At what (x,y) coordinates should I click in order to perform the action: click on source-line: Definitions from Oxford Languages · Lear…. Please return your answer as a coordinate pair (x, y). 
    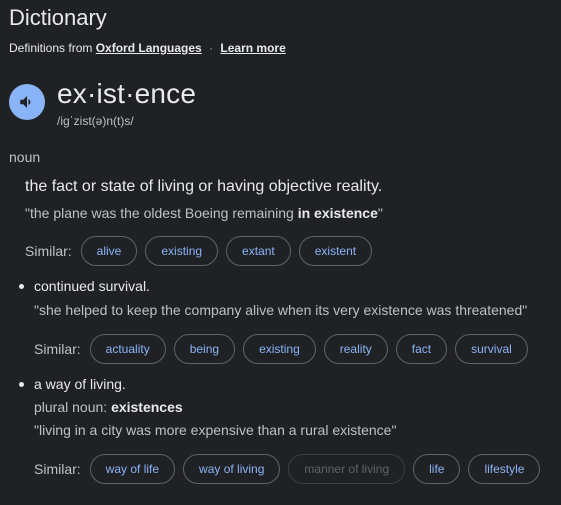
    Looking at the image, I should click on (147, 48).